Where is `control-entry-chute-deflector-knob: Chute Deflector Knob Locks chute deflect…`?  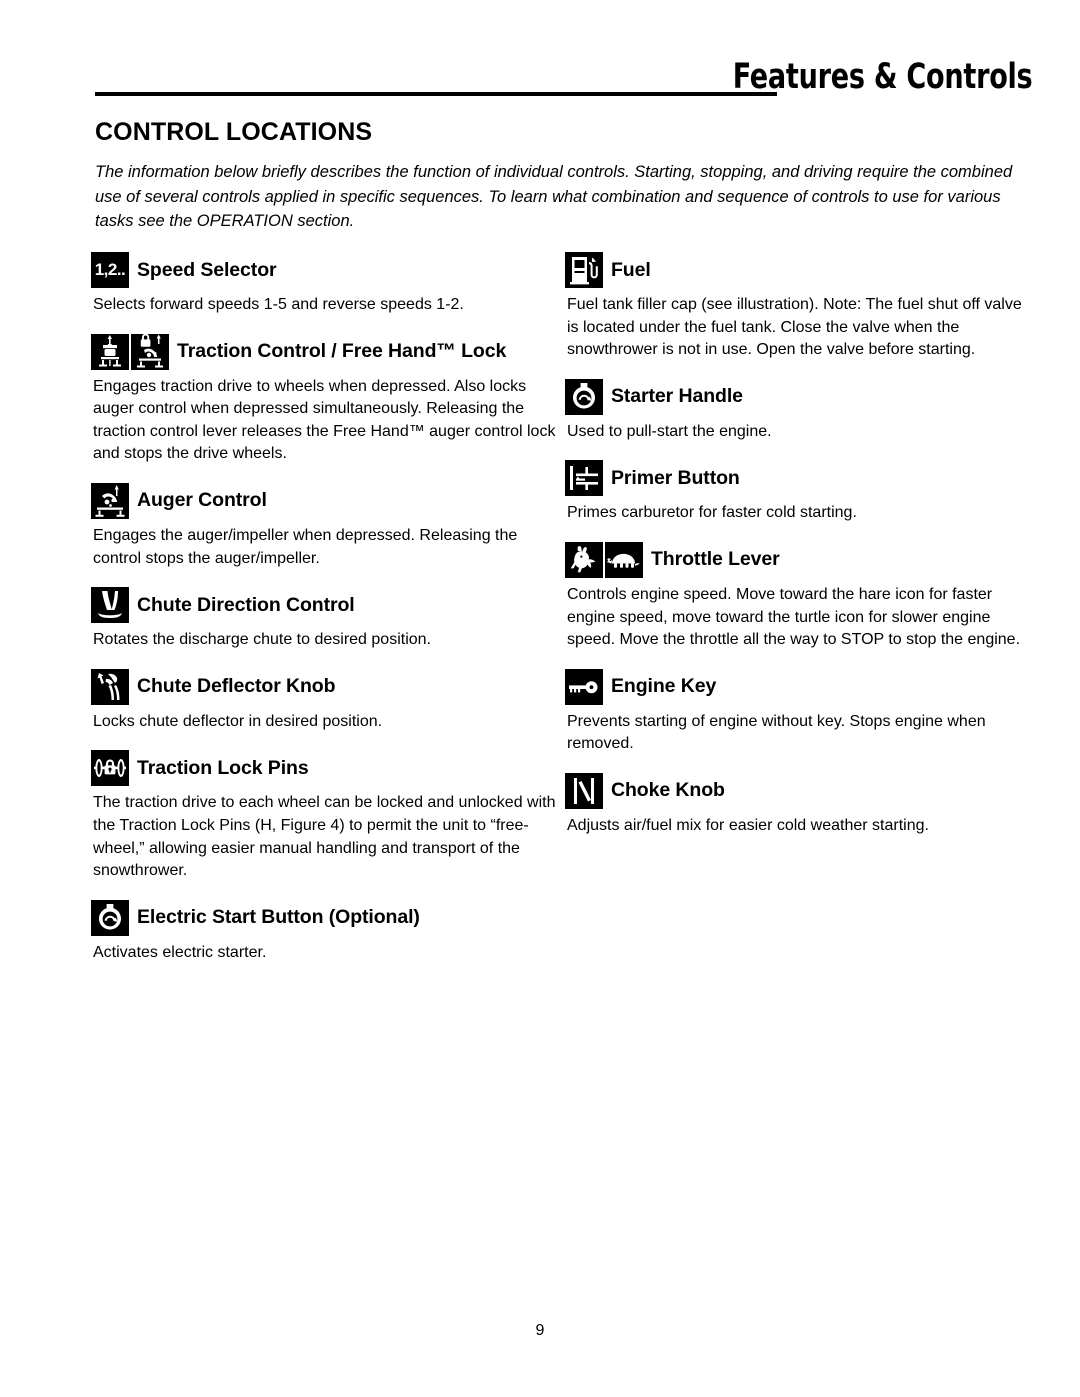 control-entry-chute-deflector-knob: Chute Deflector Knob Locks chute deflect… is located at coordinates (328, 701).